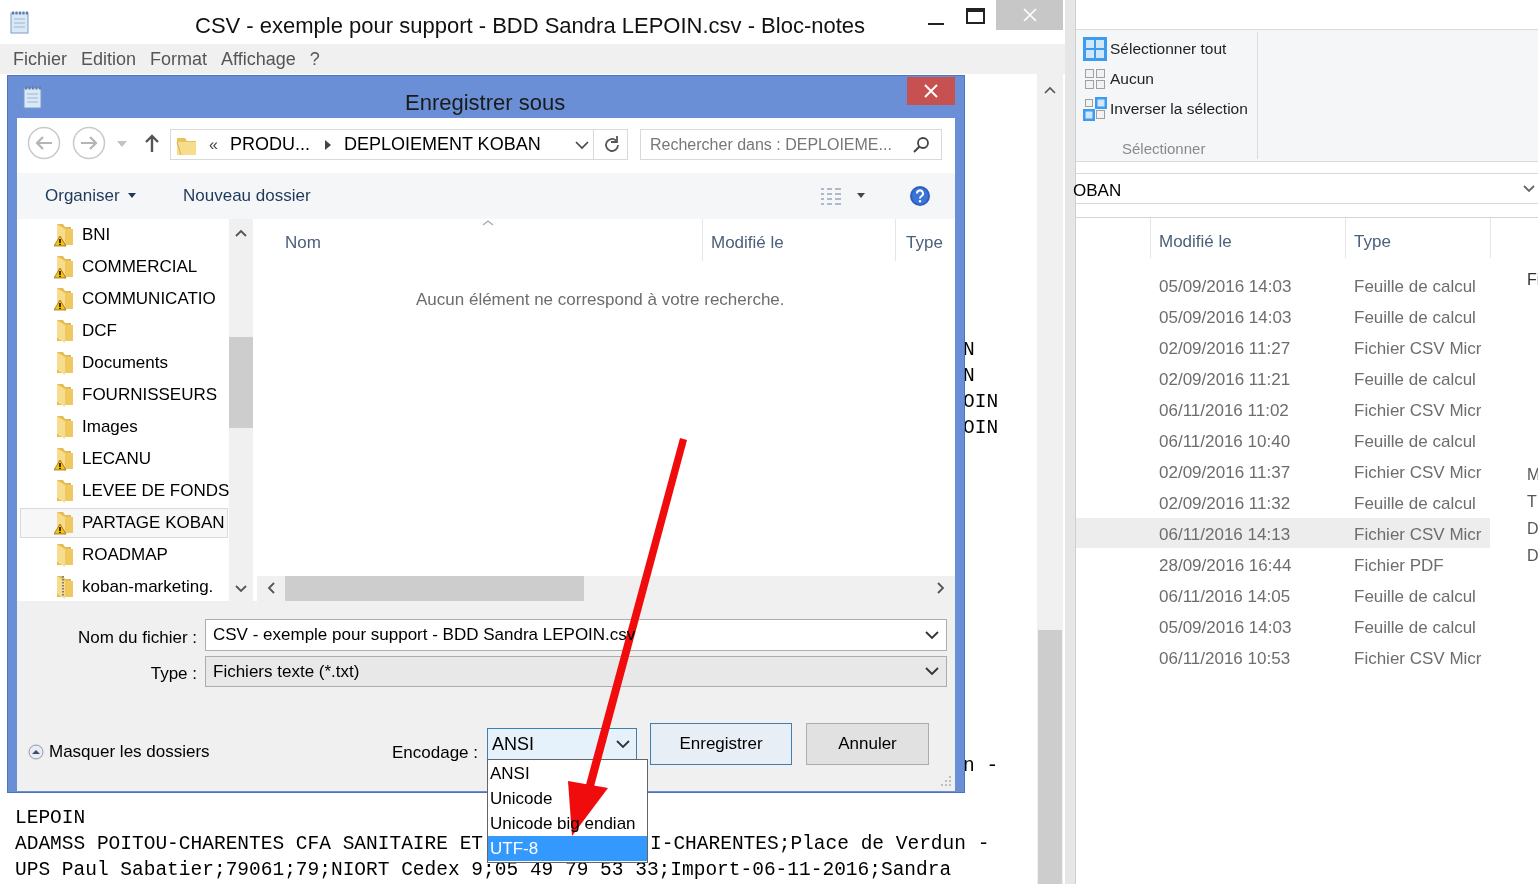 This screenshot has width=1538, height=884. What do you see at coordinates (303, 243) in the screenshot?
I see `column-header: Nom` at bounding box center [303, 243].